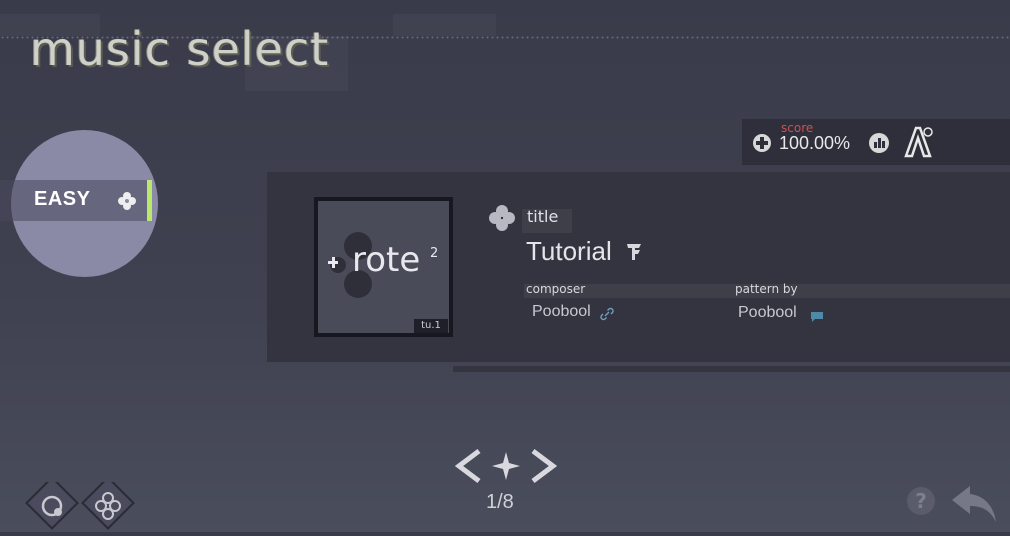 This screenshot has height=536, width=1010. I want to click on panel-shadow, so click(731, 369).